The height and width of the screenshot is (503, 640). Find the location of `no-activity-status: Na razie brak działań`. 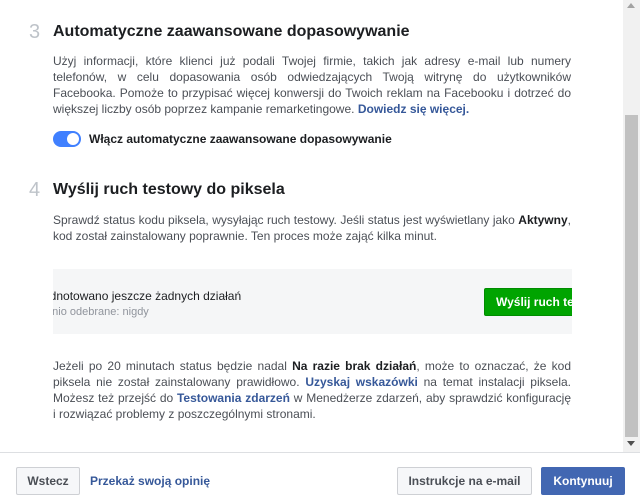

no-activity-status: Na razie brak działań is located at coordinates (354, 366).